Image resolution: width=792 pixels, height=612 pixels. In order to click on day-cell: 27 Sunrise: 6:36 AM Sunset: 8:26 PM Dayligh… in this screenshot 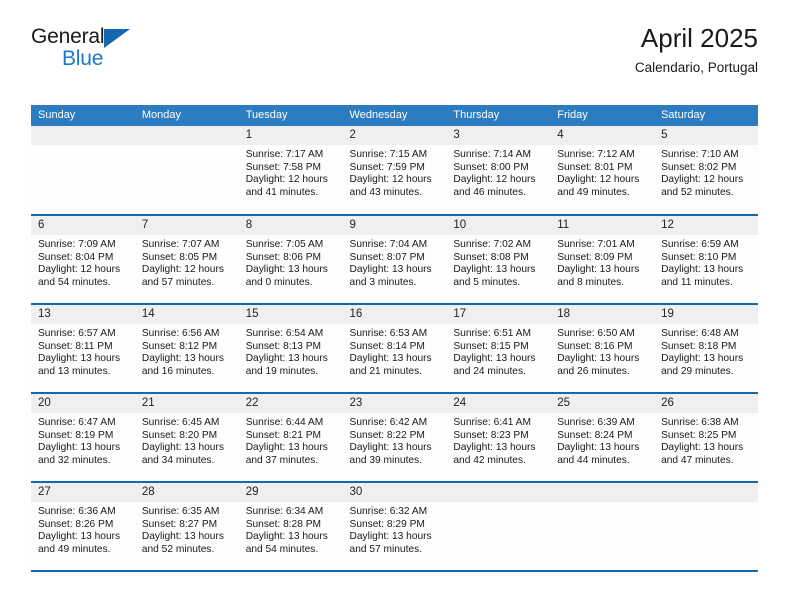, I will do `click(83, 526)`.